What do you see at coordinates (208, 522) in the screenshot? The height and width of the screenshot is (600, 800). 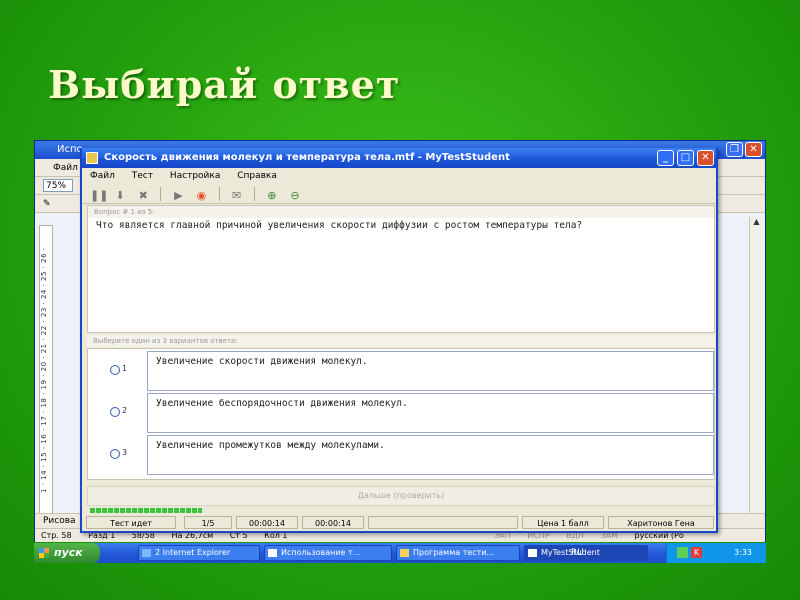 I see `status-progress: 1/5` at bounding box center [208, 522].